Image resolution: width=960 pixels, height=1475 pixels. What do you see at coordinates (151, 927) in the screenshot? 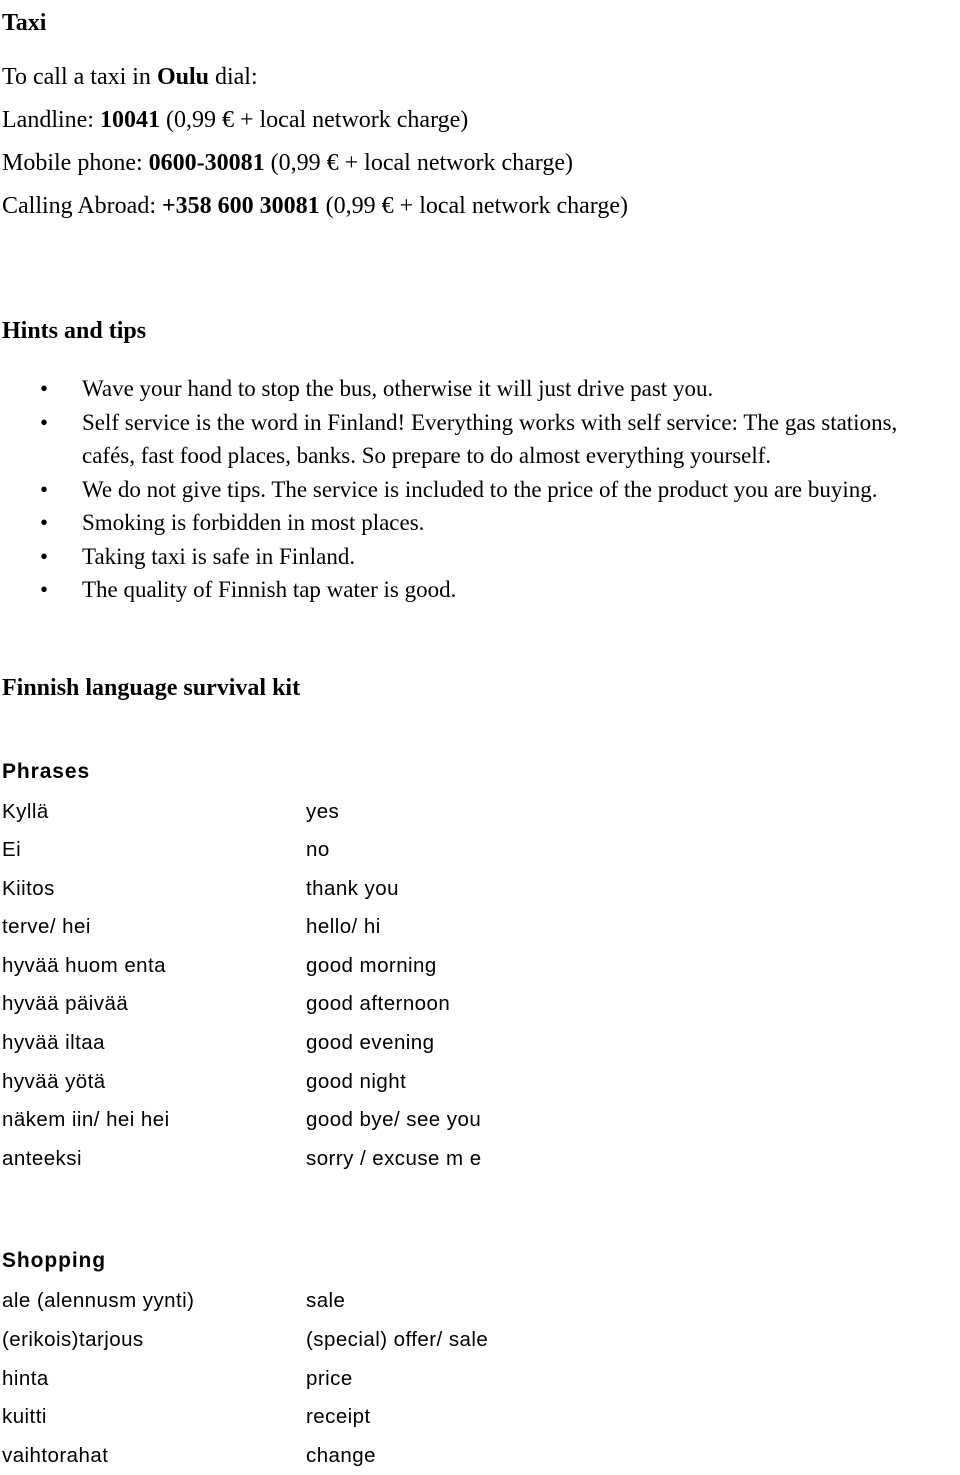
I see `phrase-finnish: terve/ hei` at bounding box center [151, 927].